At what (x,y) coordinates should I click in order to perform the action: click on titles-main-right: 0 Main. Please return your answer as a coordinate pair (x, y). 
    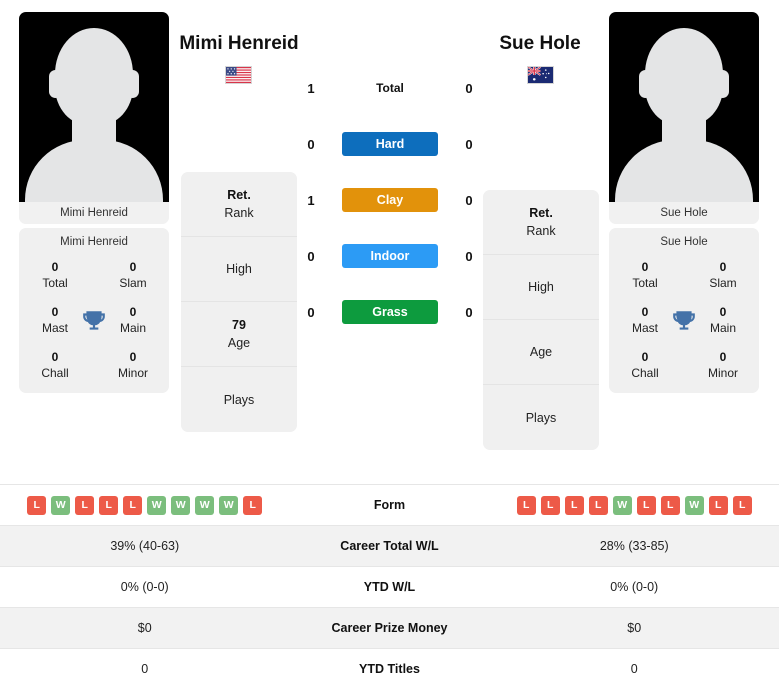
    Looking at the image, I should click on (723, 320).